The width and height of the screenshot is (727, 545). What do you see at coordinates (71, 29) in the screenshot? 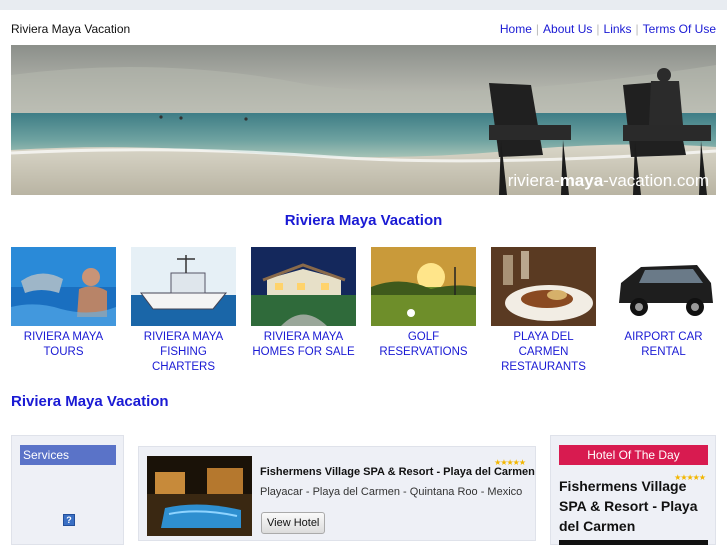
I see `site-title: Riviera Maya Vacation` at bounding box center [71, 29].